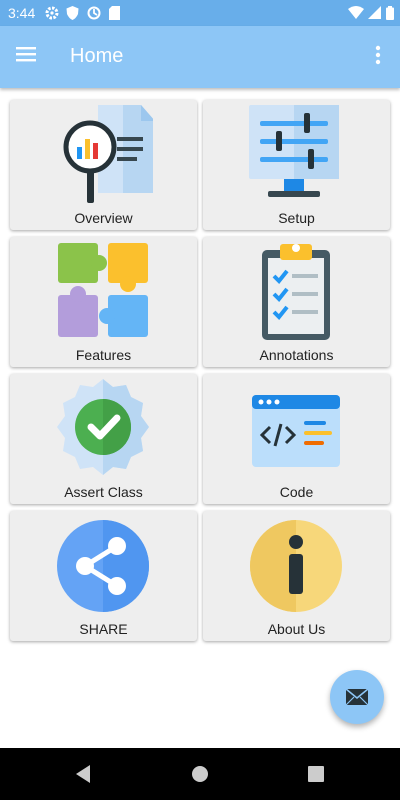 The image size is (400, 800). I want to click on status-time: 3:44, so click(22, 13).